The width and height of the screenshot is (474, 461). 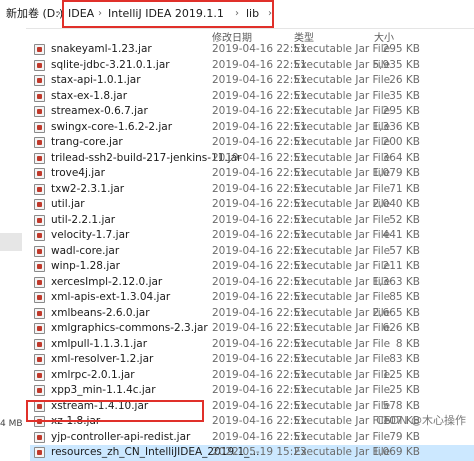 What do you see at coordinates (13, 230) in the screenshot?
I see `navigation-pane` at bounding box center [13, 230].